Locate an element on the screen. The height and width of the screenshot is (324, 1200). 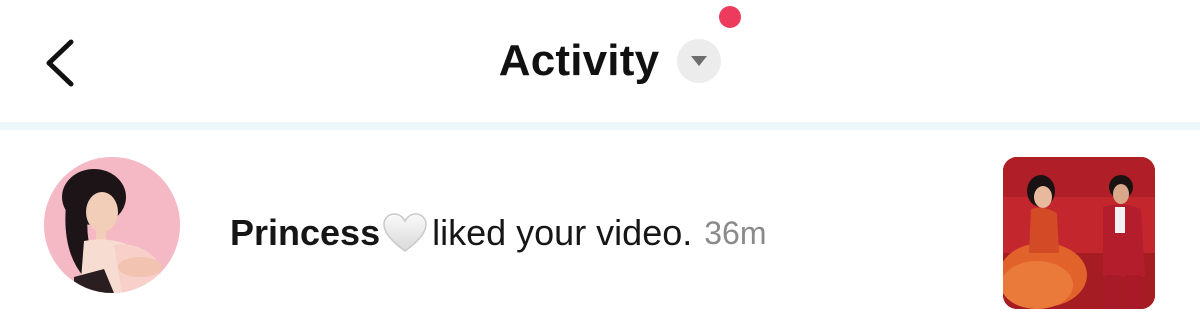
avatar-image is located at coordinates (112, 225).